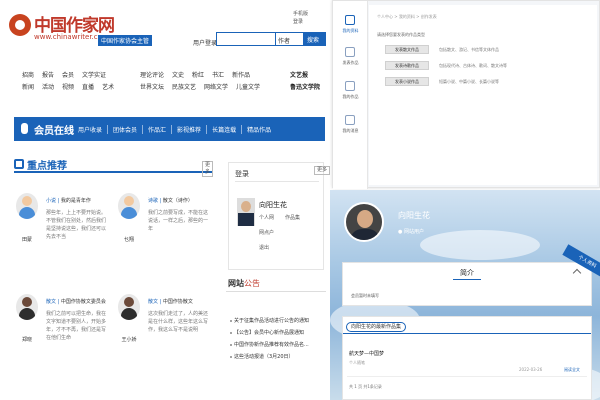 The image size is (600, 400). Describe the element at coordinates (27, 339) in the screenshot. I see `author-name: 郑晓` at that location.